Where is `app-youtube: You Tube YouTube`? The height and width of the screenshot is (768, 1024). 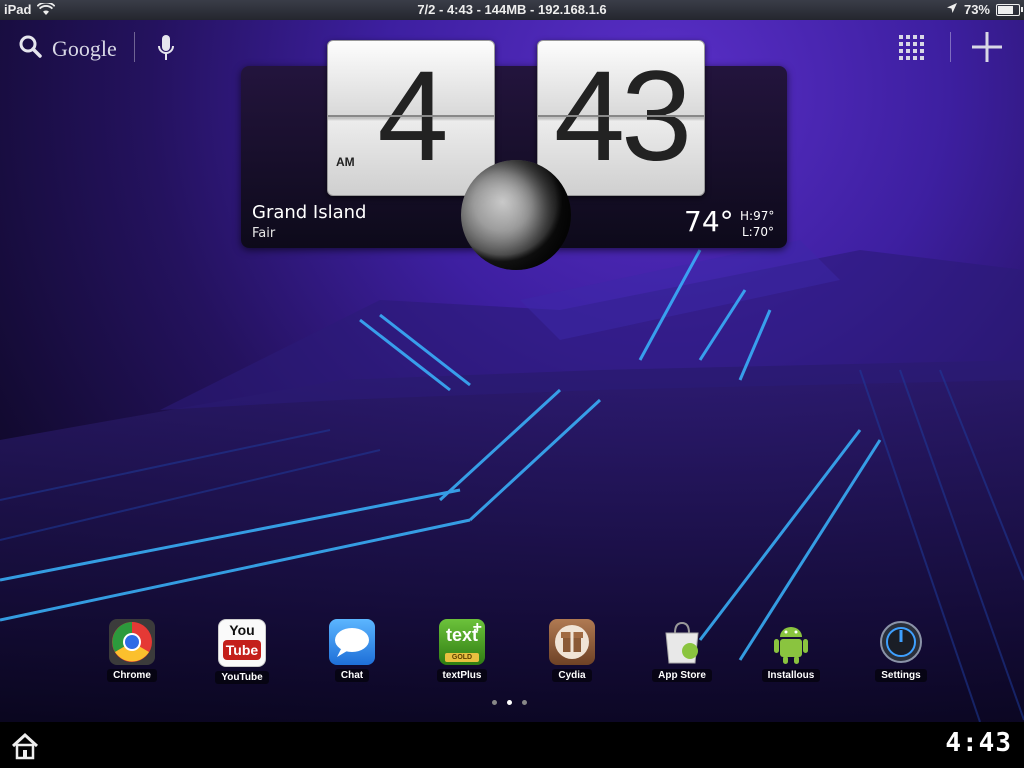
app-youtube: You Tube YouTube is located at coordinates (242, 652).